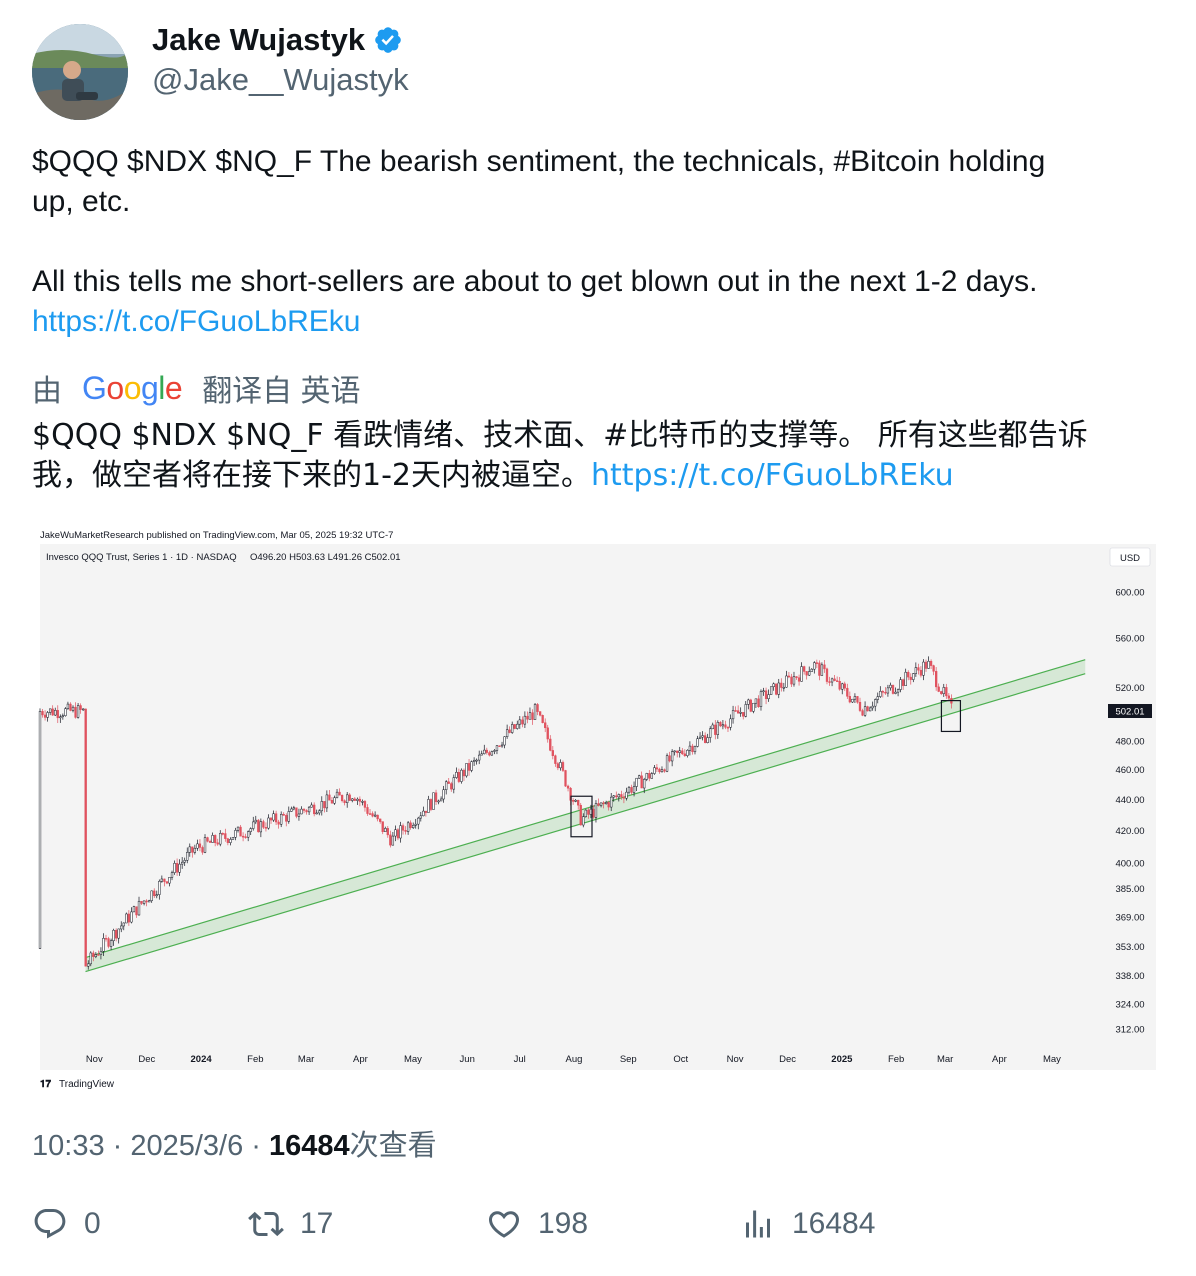  Describe the element at coordinates (598, 1231) in the screenshot. I see `action-bar: 0 17 198 16484` at that location.